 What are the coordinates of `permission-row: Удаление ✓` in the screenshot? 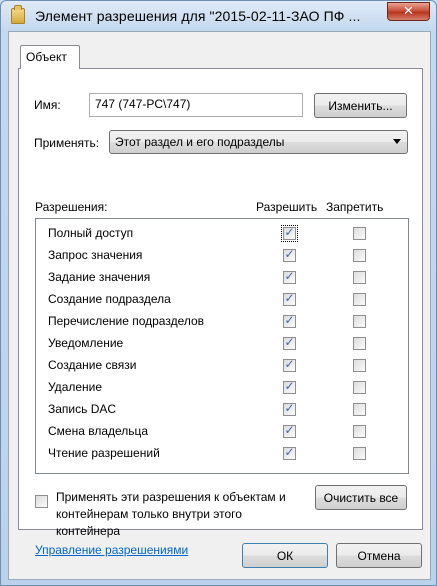 It's located at (222, 388).